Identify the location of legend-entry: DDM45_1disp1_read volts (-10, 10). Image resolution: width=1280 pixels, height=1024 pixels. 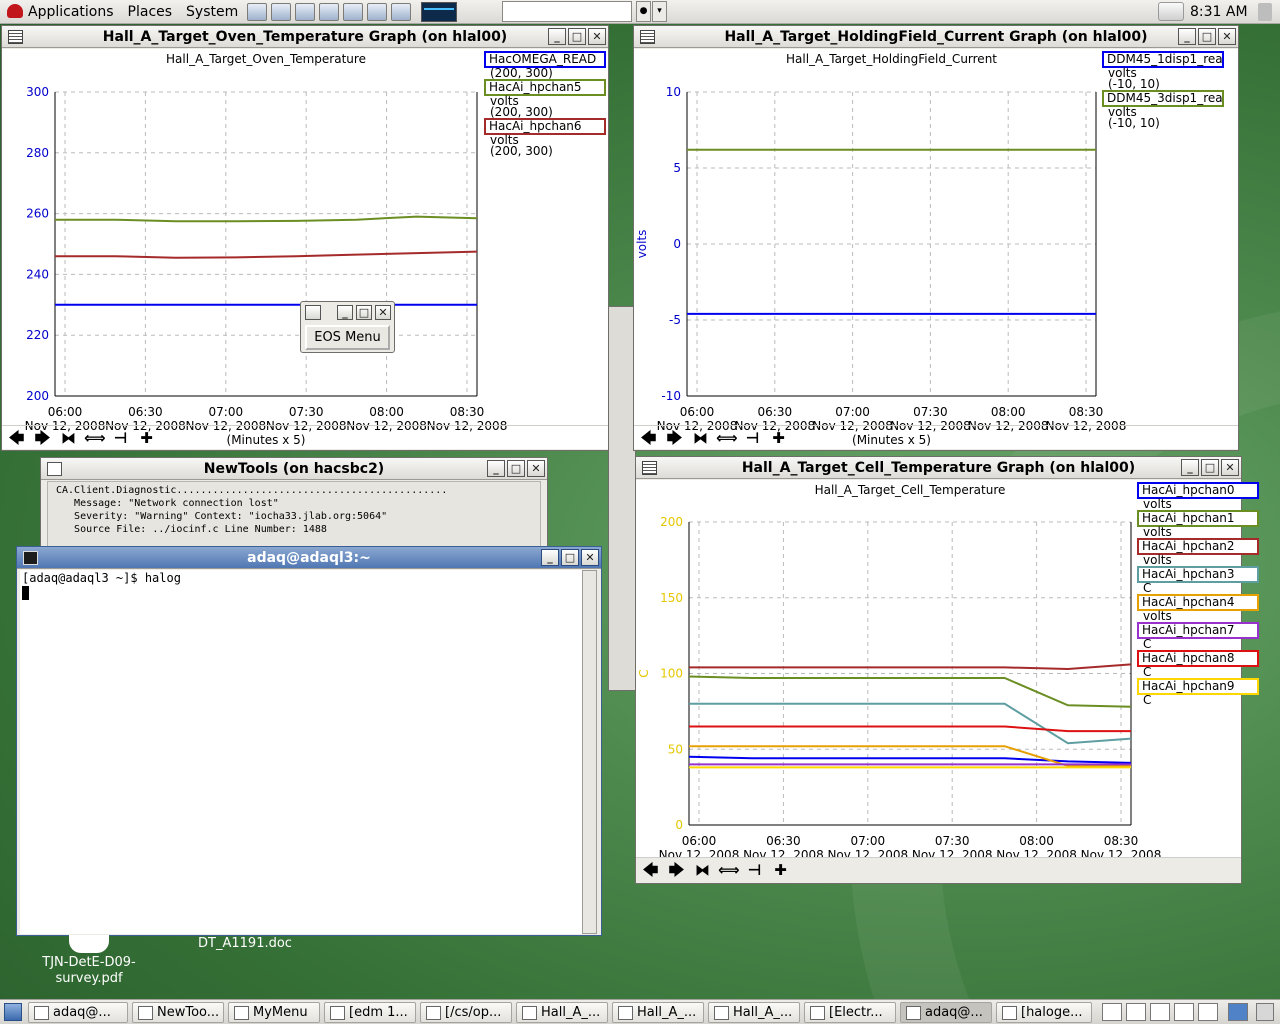
(1163, 70).